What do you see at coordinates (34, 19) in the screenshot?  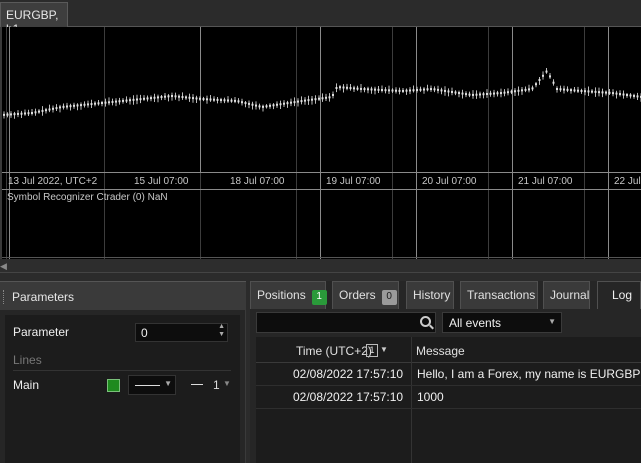 I see `chart-tab-eurgbp: EURGBP, h1` at bounding box center [34, 19].